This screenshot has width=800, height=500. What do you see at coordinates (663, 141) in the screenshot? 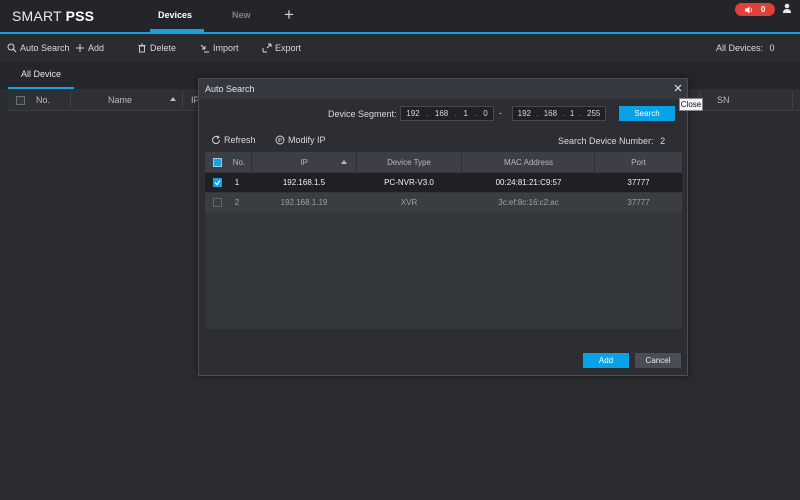
I see `search-count-value: 2` at bounding box center [663, 141].